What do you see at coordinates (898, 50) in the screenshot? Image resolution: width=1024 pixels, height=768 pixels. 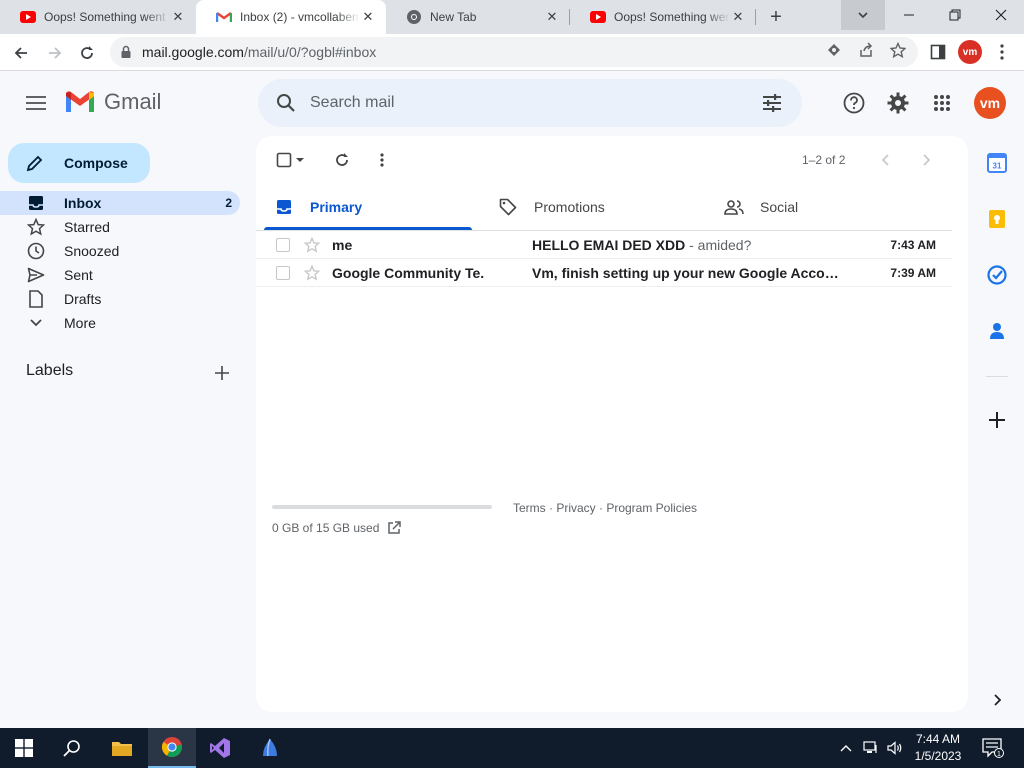 I see `bookmark-star-icon` at bounding box center [898, 50].